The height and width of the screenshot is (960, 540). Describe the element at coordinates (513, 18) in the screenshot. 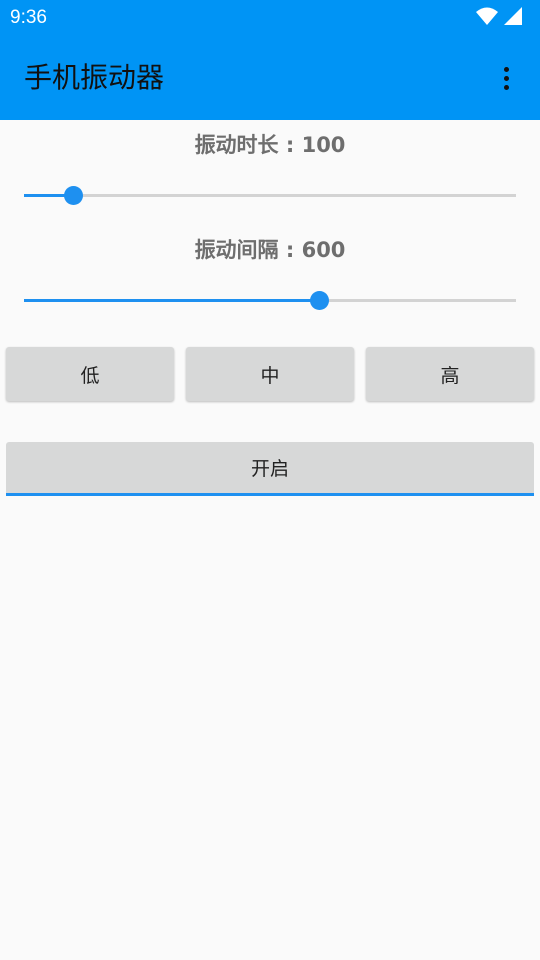

I see `cellular-signal-icon` at that location.